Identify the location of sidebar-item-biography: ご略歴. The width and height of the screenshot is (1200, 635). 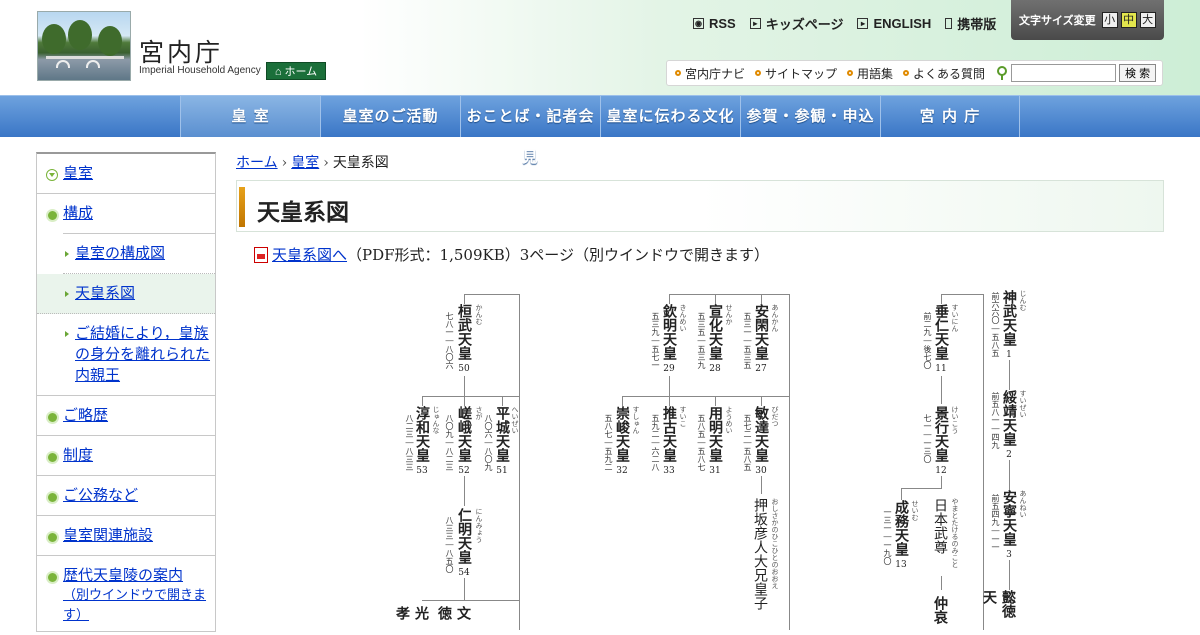
(126, 416).